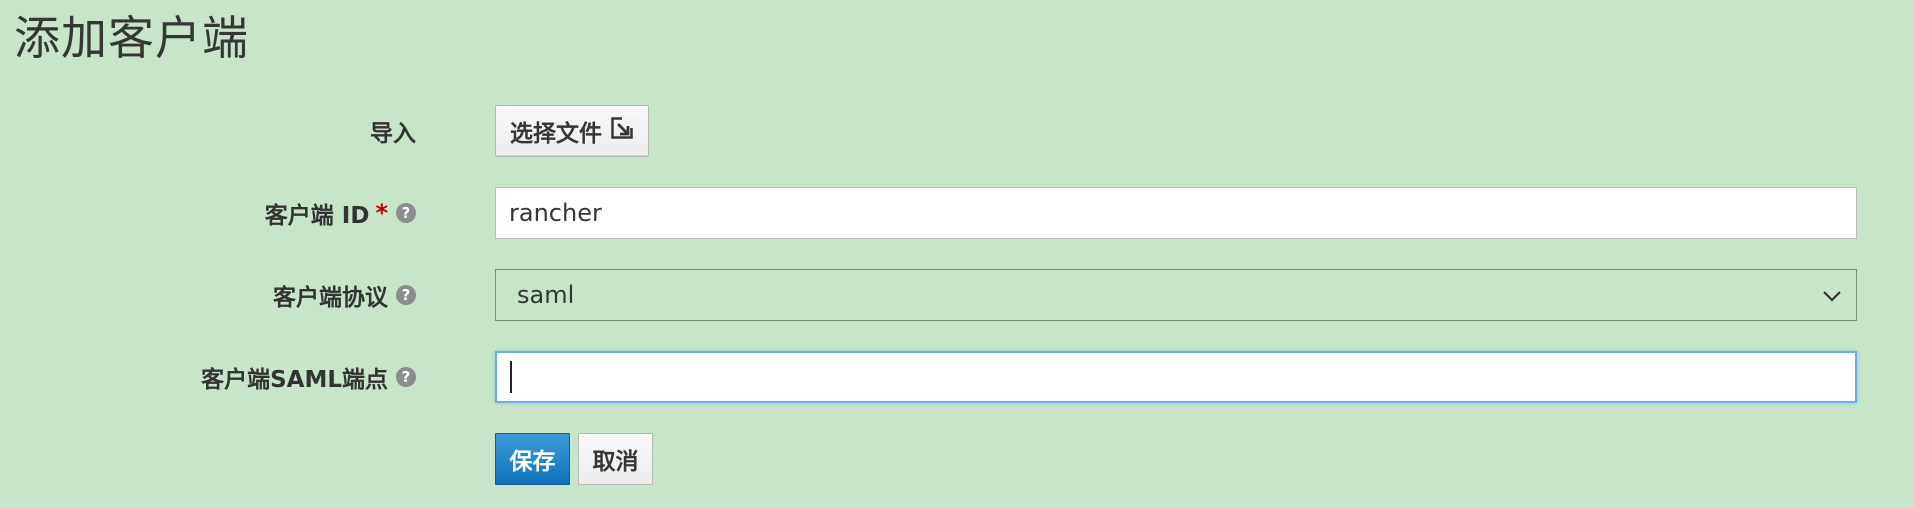 This screenshot has width=1914, height=508. What do you see at coordinates (1832, 295) in the screenshot?
I see `chevron-down-icon` at bounding box center [1832, 295].